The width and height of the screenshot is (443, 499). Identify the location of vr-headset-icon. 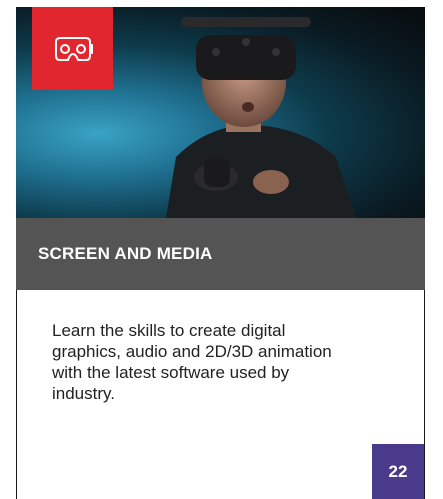
(73, 48).